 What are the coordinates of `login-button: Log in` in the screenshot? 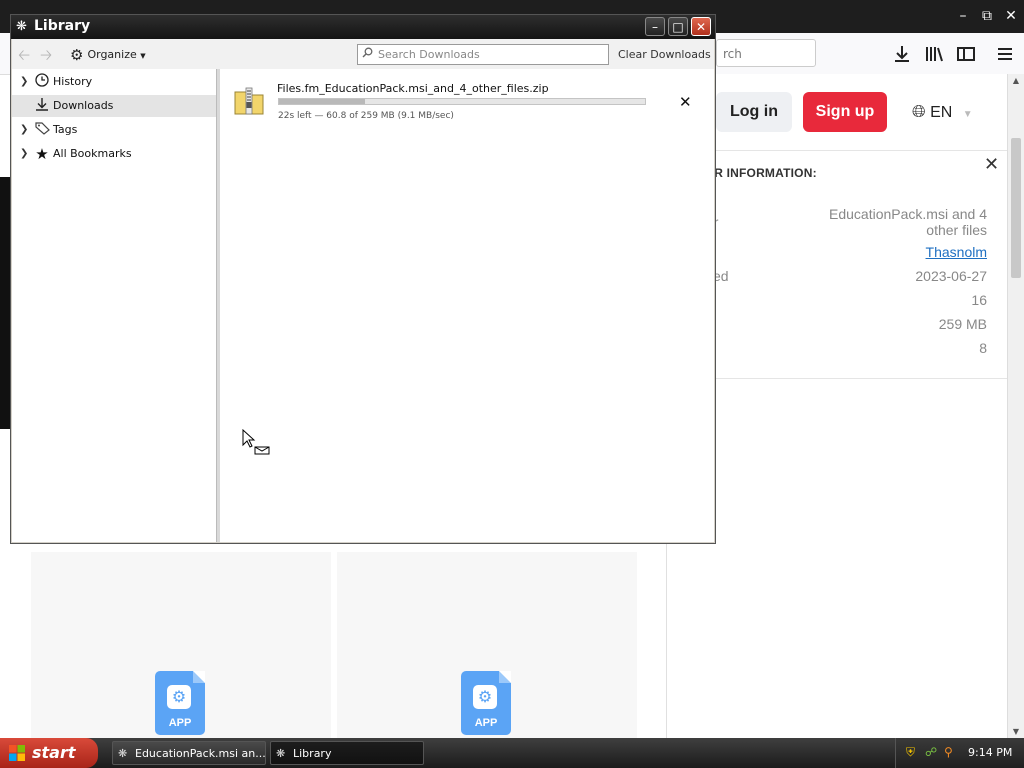 It's located at (754, 112).